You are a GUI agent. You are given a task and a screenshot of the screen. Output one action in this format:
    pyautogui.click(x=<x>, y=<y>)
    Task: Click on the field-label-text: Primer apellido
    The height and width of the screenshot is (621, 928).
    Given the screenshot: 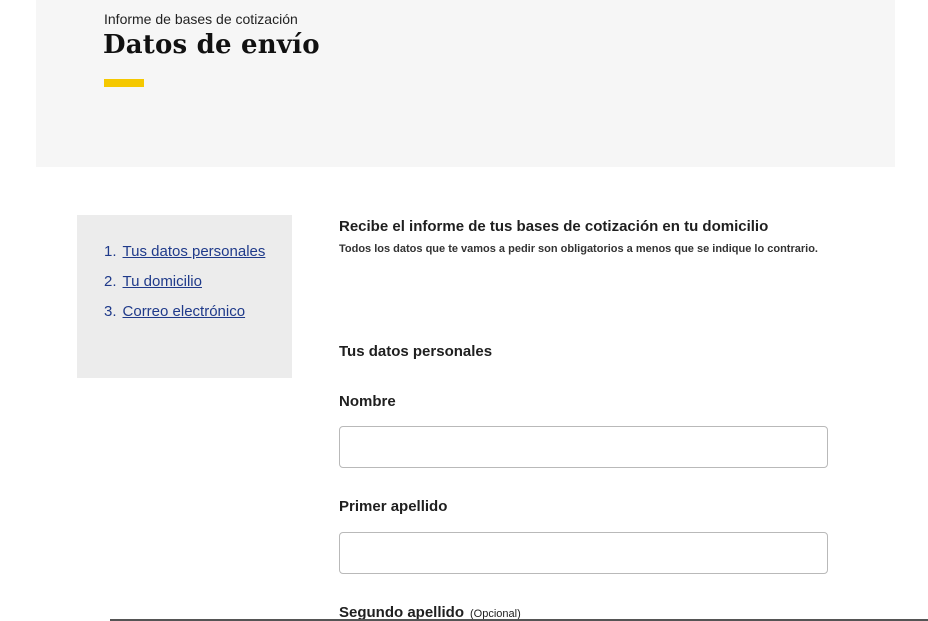 What is the action you would take?
    pyautogui.click(x=393, y=506)
    